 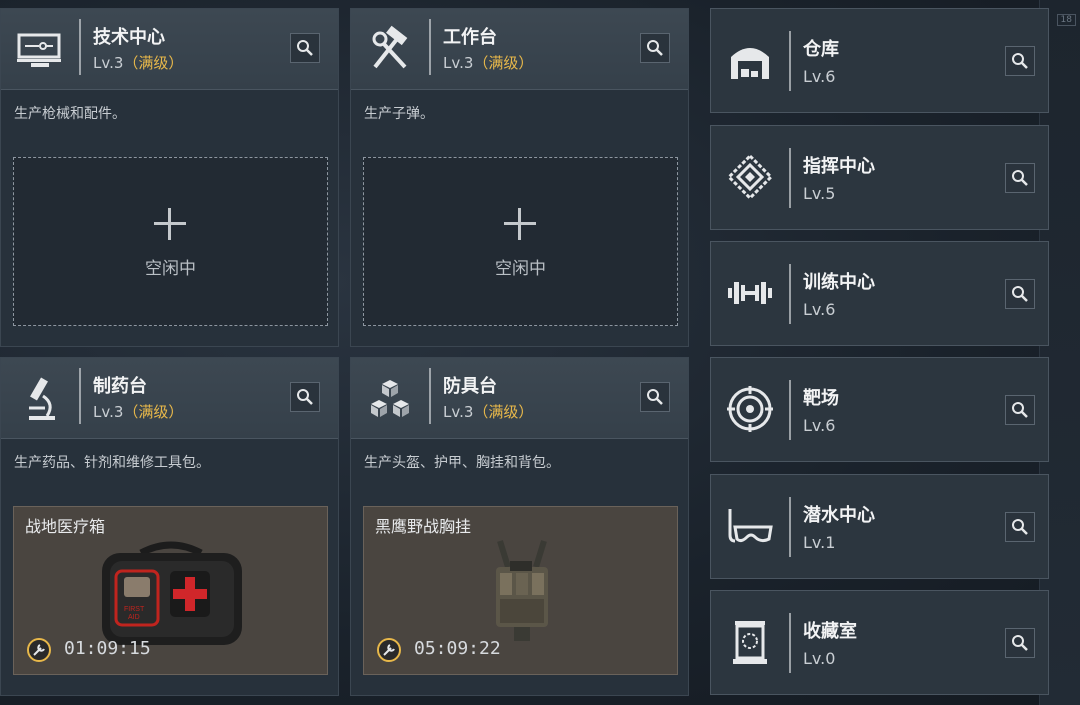 What do you see at coordinates (169, 398) in the screenshot?
I see `card-header: 制药台 Lv.3（满级）` at bounding box center [169, 398].